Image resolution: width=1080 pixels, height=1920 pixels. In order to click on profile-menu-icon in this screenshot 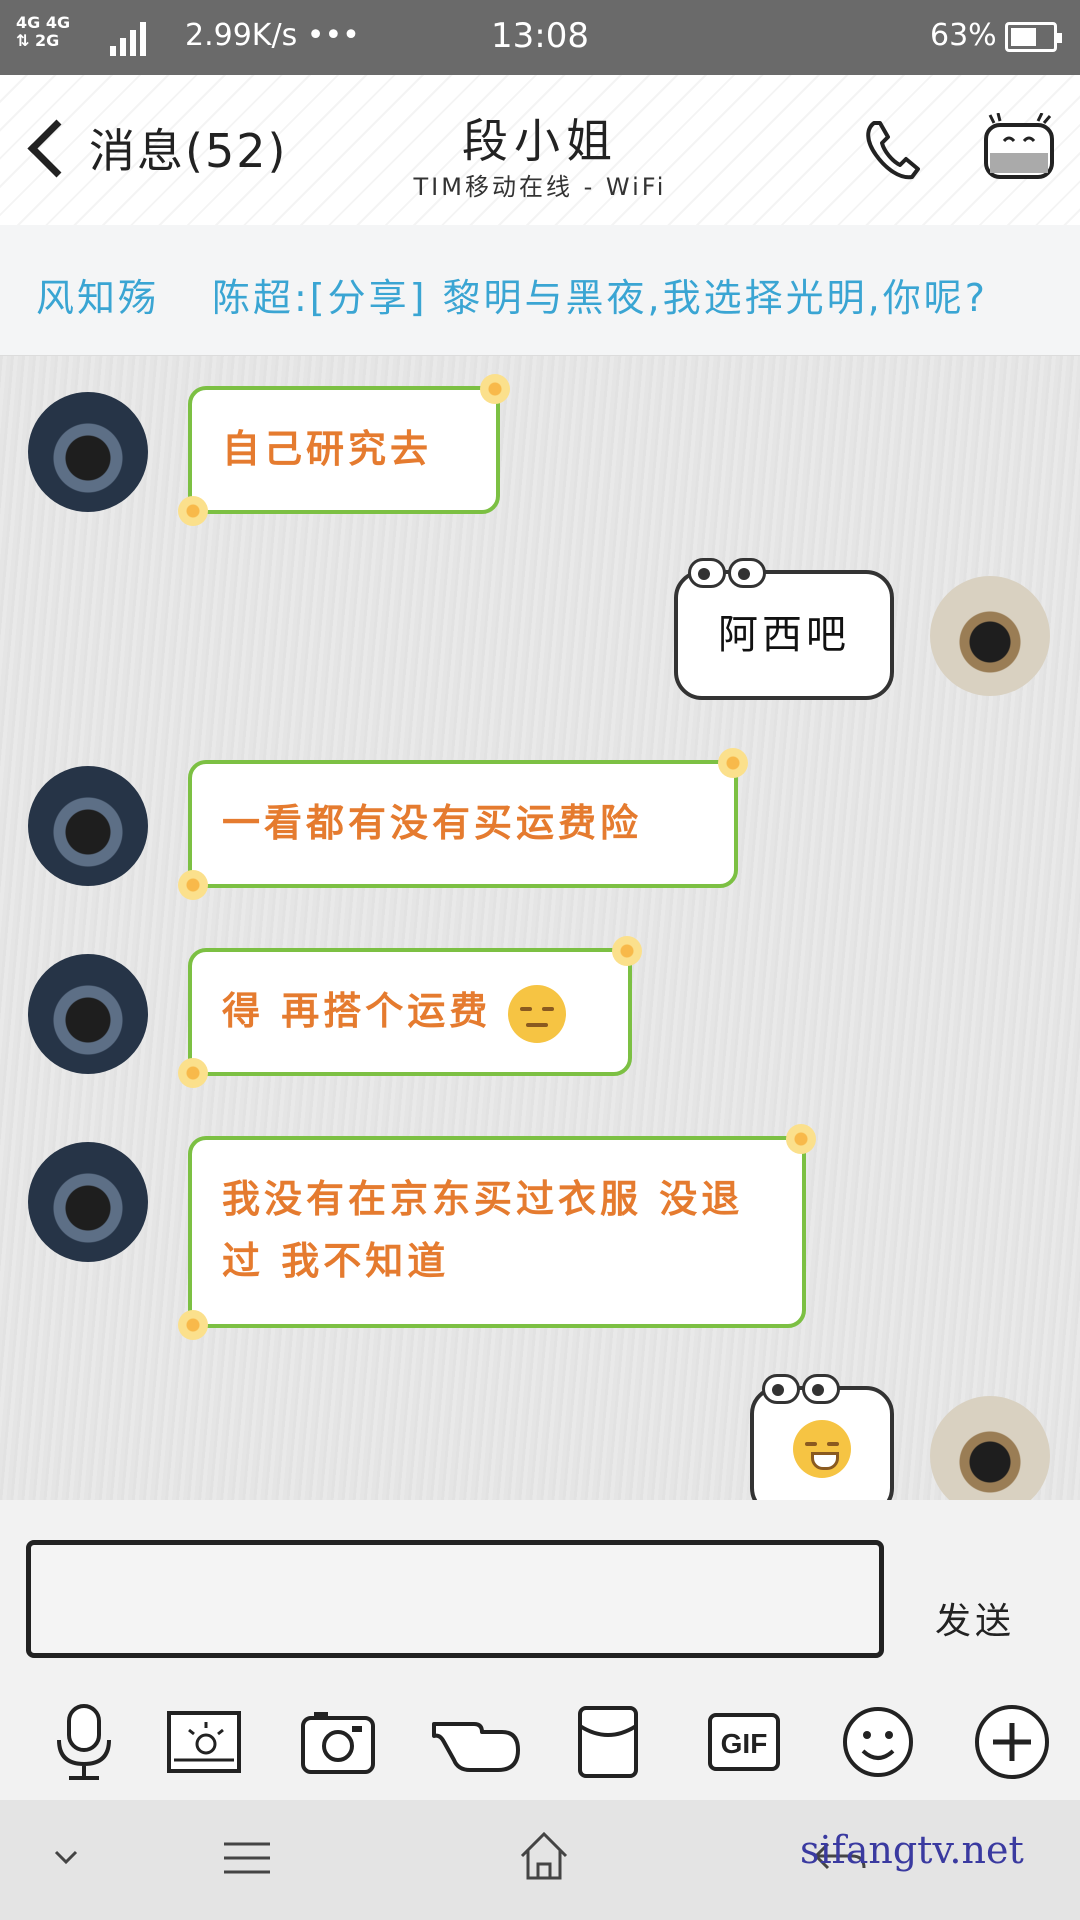, I will do `click(1019, 149)`.